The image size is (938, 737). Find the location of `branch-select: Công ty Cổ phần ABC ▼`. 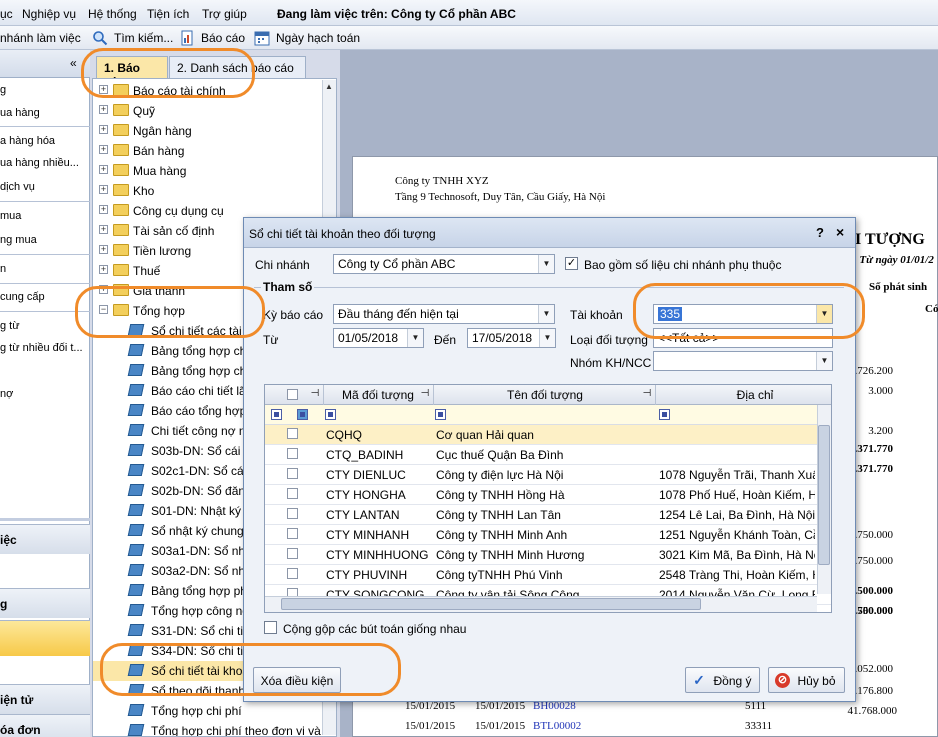

branch-select: Công ty Cổ phần ABC ▼ is located at coordinates (444, 264).